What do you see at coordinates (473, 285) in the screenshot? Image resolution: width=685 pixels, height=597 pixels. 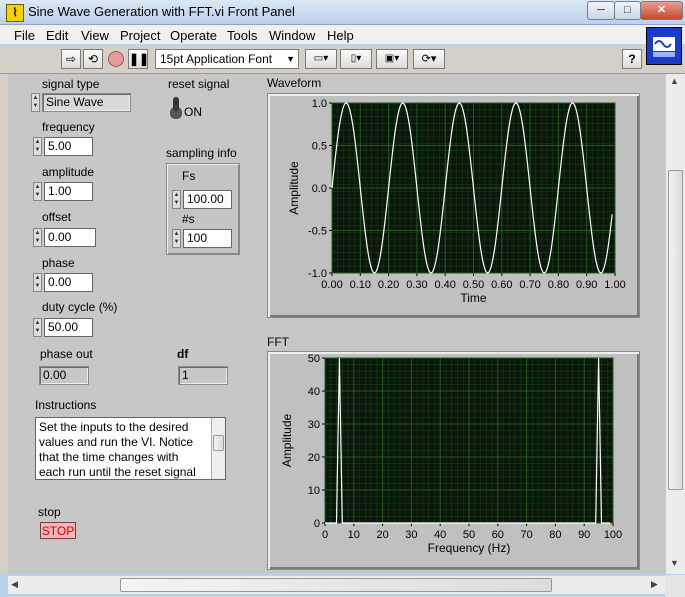 I see `x-tick-label: 0.50` at bounding box center [473, 285].